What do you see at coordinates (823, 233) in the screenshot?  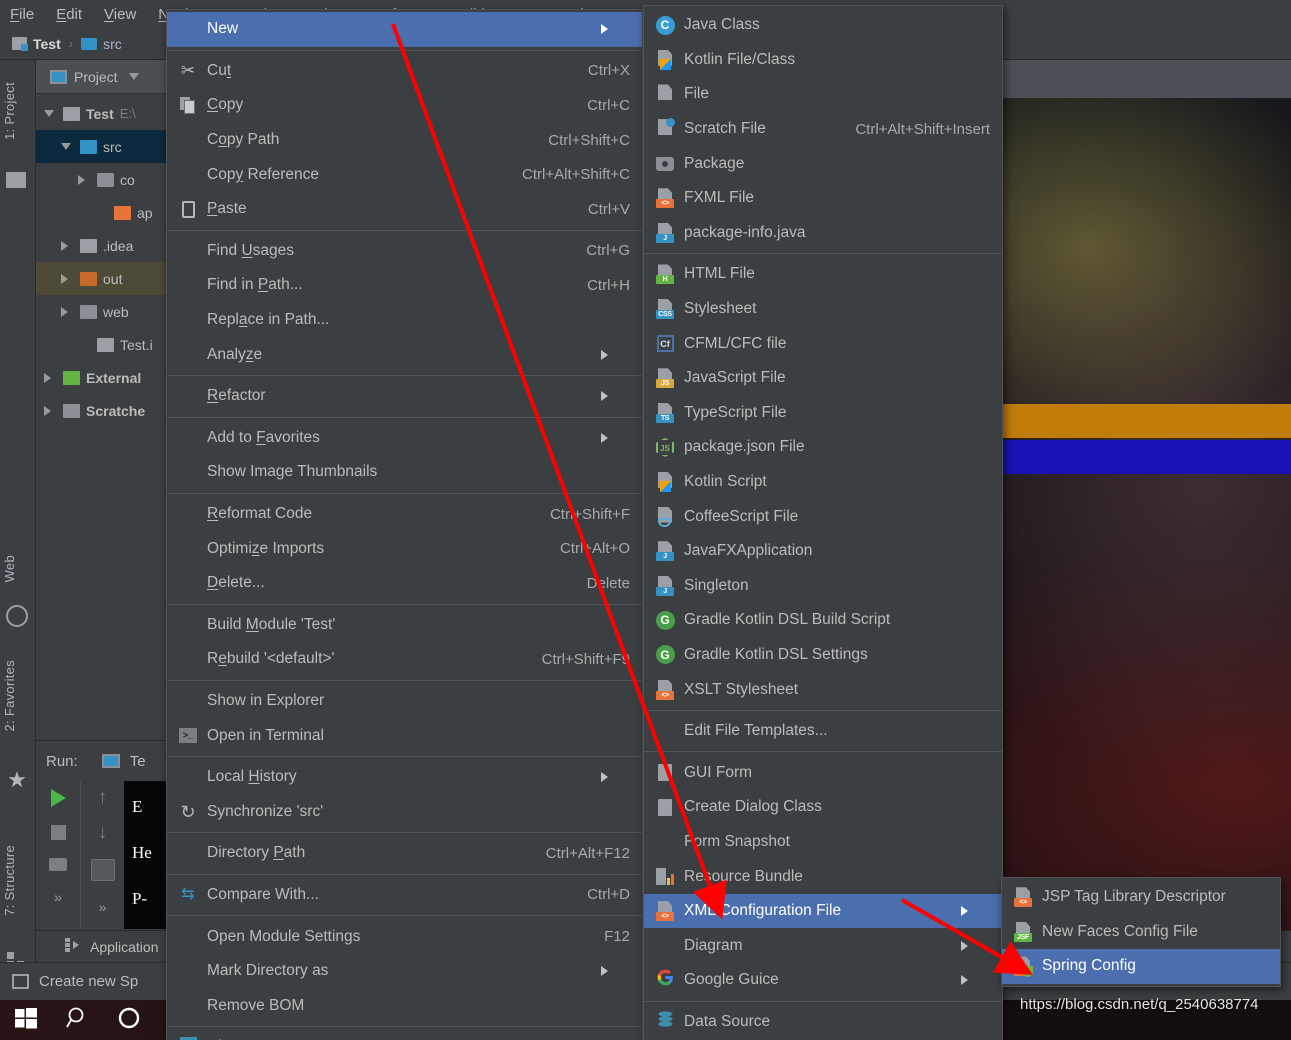 I see `menu-item-package-info-java: Jpackage-info.java` at bounding box center [823, 233].